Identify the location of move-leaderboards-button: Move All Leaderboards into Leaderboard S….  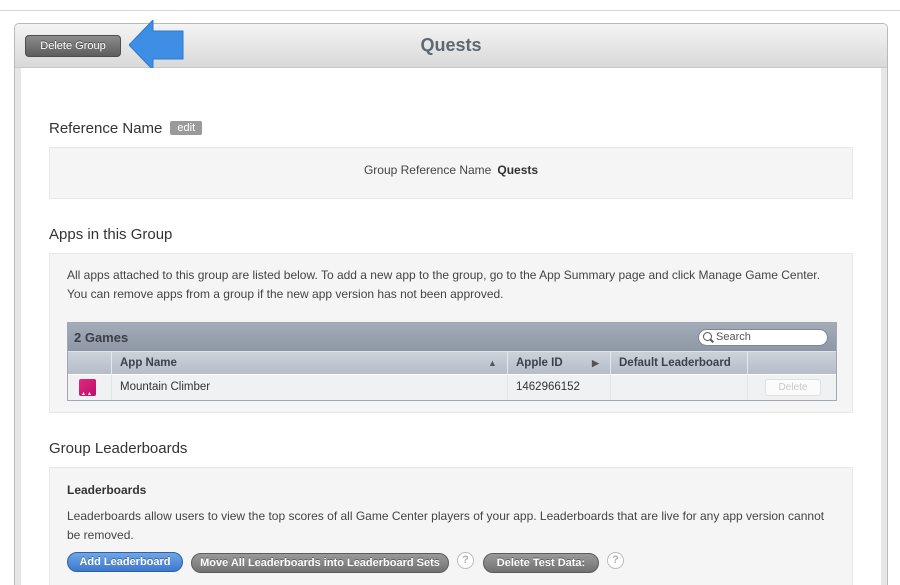
(320, 563).